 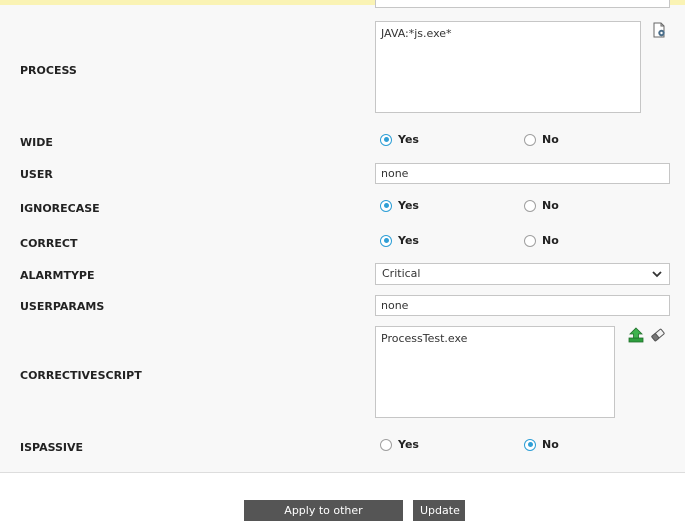 I want to click on correct-no-radio, so click(x=530, y=240).